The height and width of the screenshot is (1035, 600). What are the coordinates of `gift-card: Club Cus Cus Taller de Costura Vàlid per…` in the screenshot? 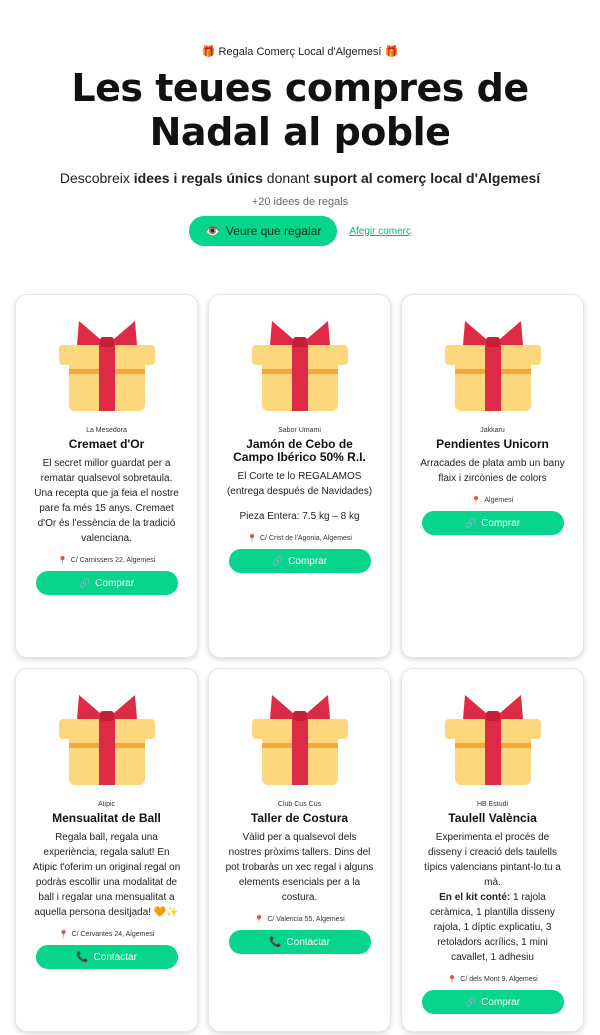 It's located at (299, 850).